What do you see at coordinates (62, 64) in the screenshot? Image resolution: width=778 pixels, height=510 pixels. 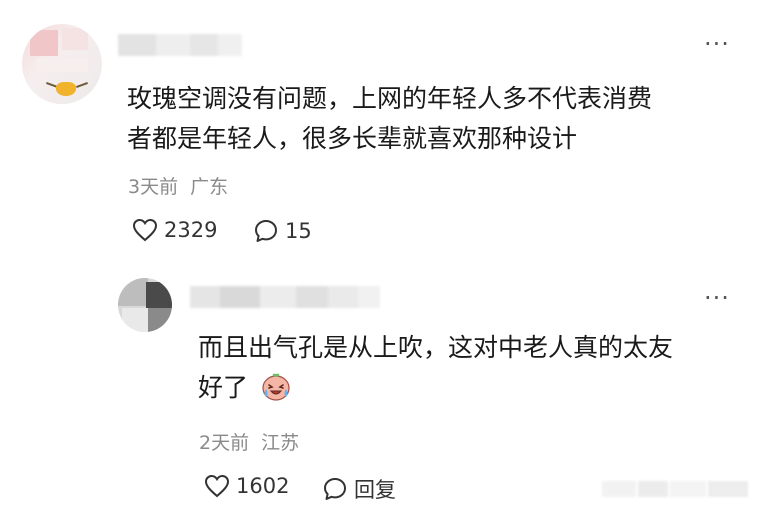 I see `commenter-avatar` at bounding box center [62, 64].